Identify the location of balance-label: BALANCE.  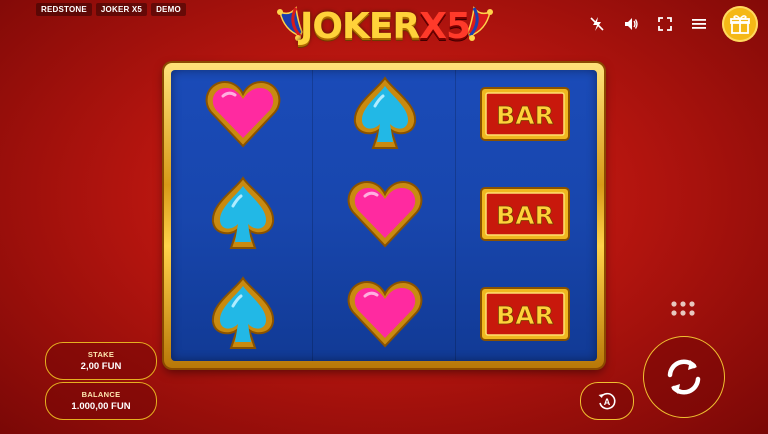
(101, 394).